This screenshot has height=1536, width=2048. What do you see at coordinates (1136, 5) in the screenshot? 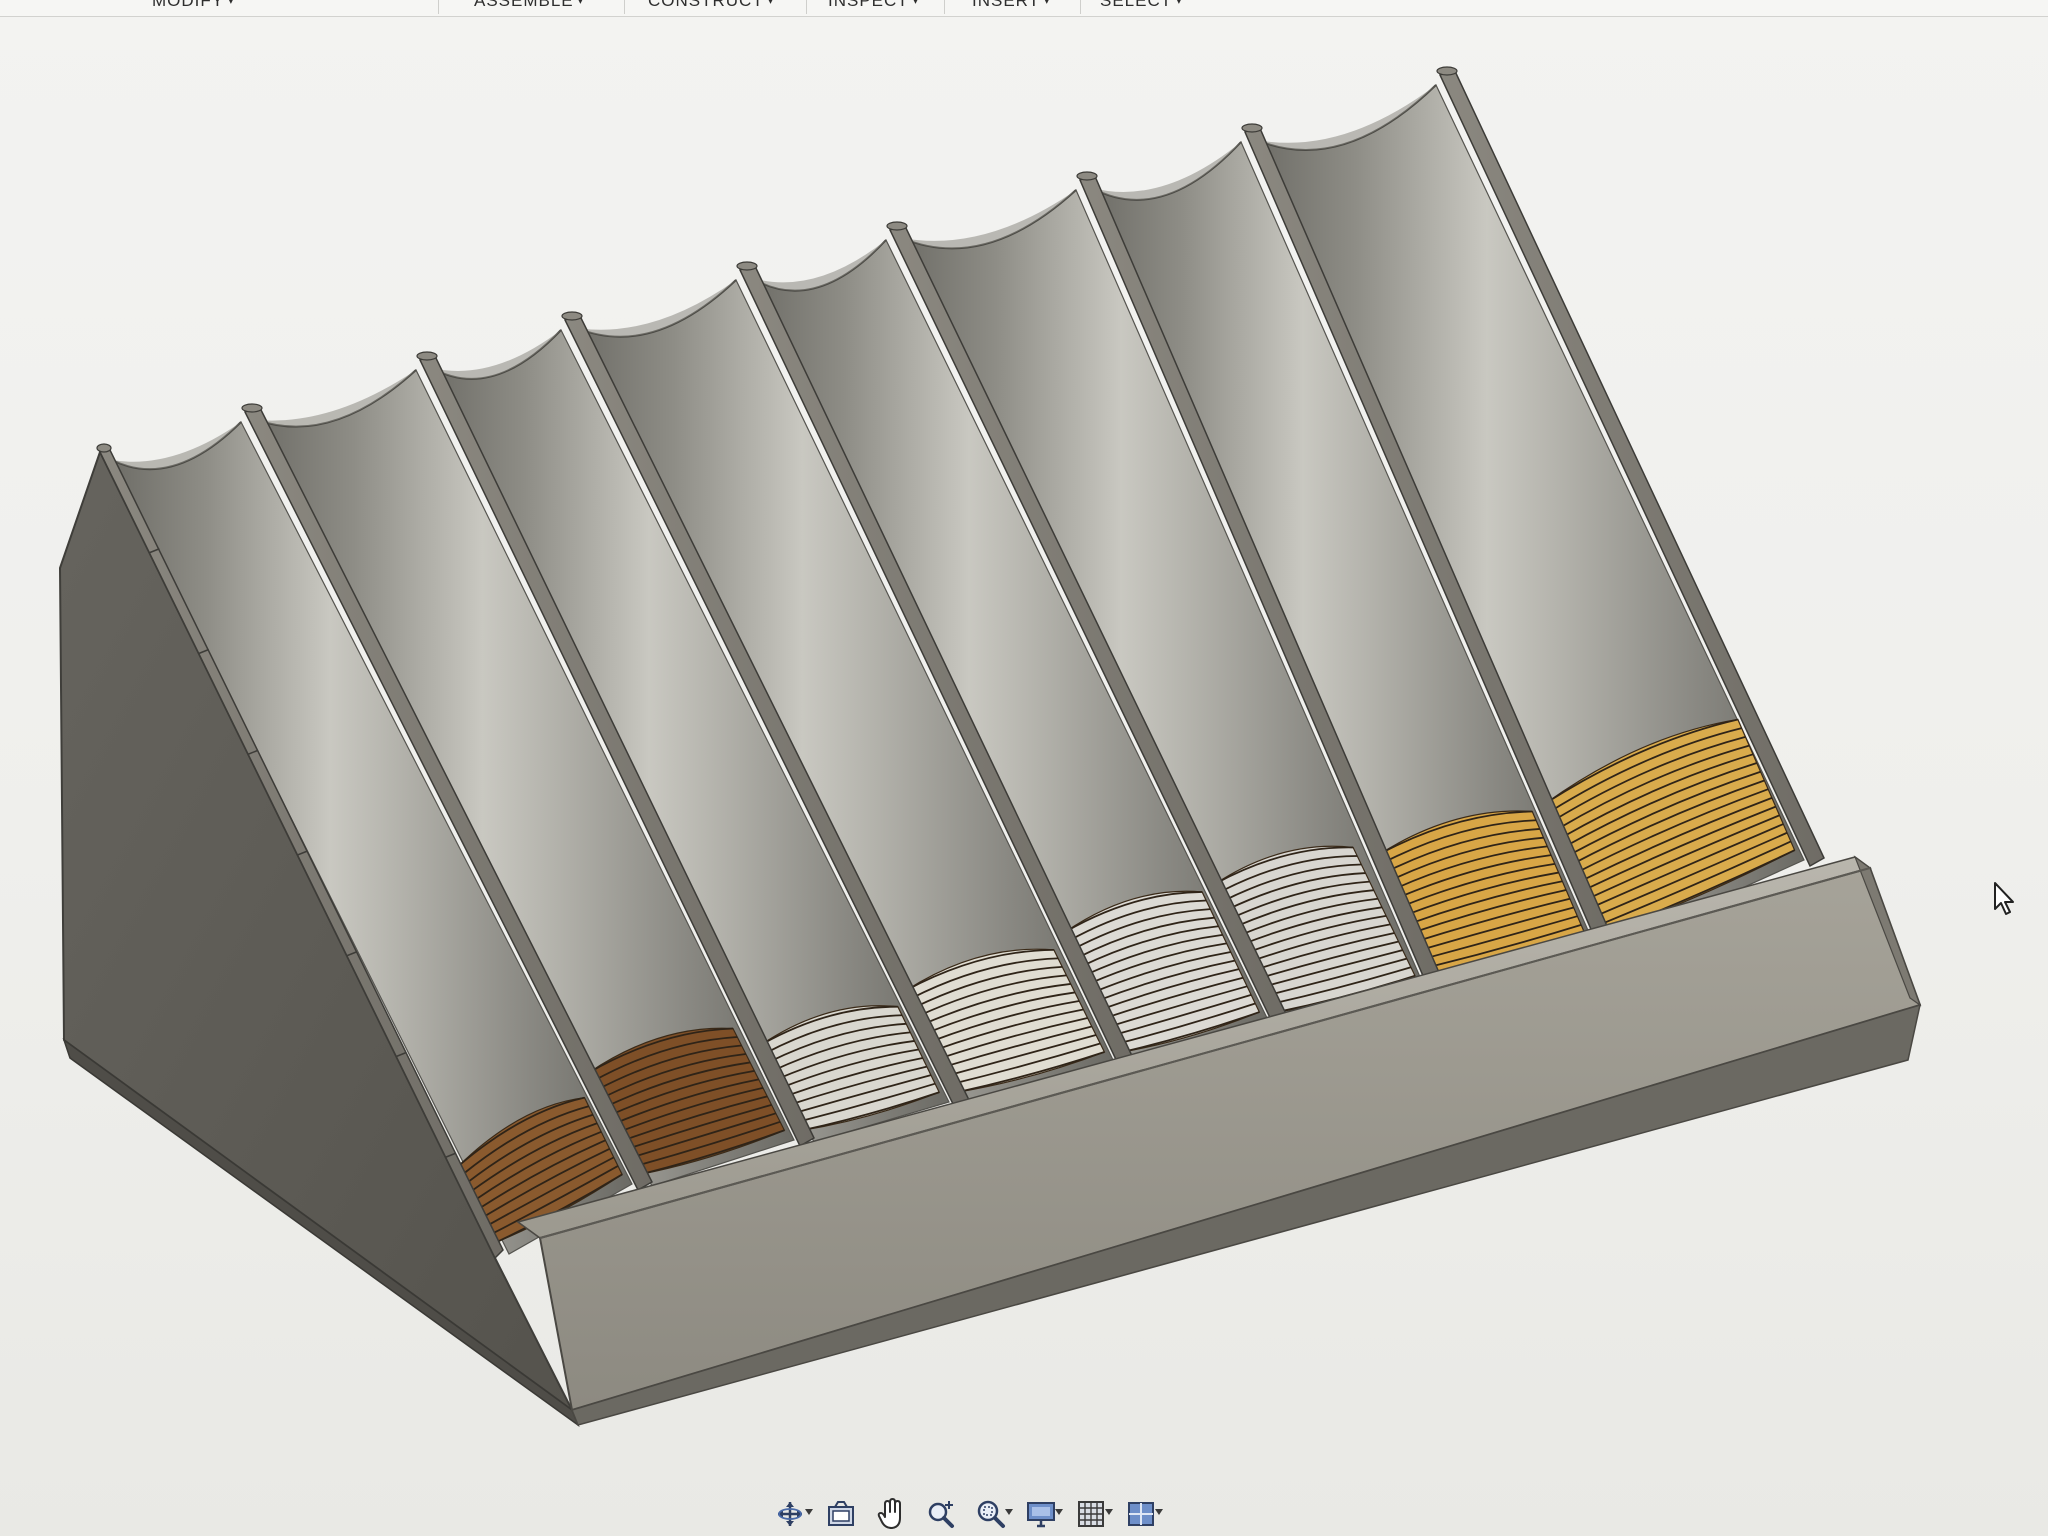
I see `select-menu-label: SELECT` at bounding box center [1136, 5].